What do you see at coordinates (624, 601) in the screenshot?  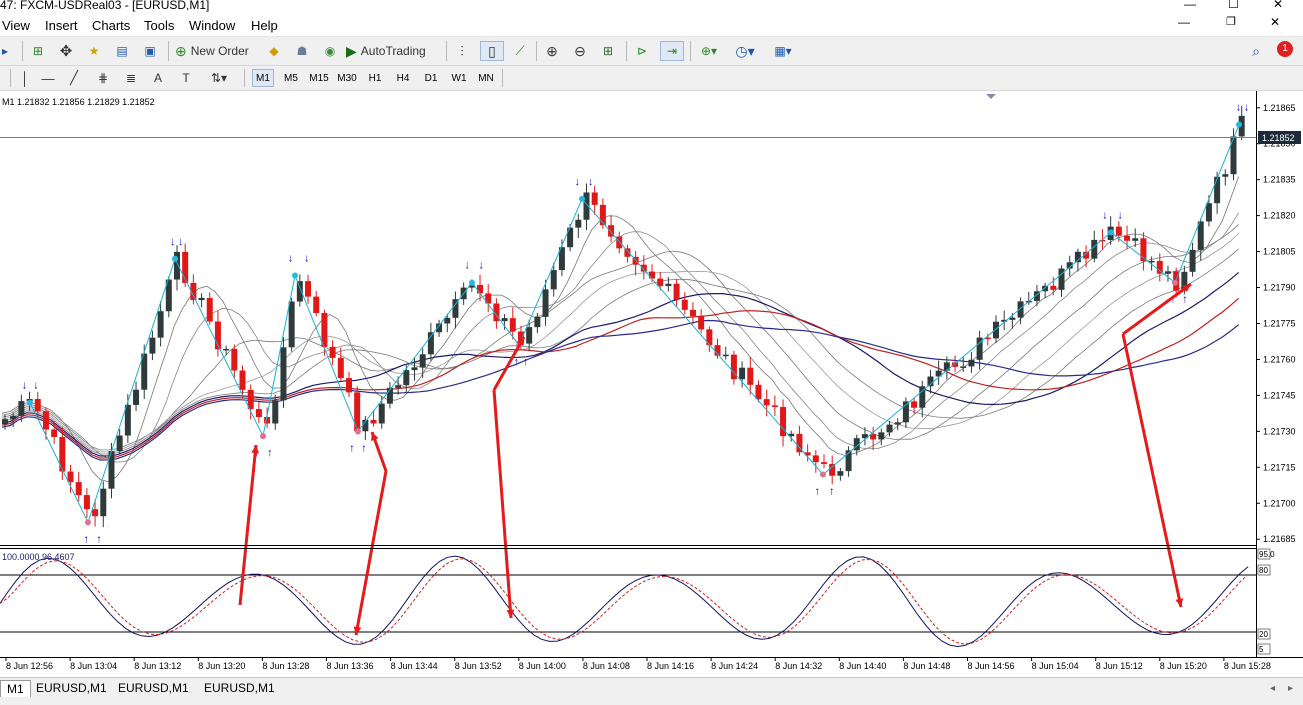 I see `stochastic-main-line` at bounding box center [624, 601].